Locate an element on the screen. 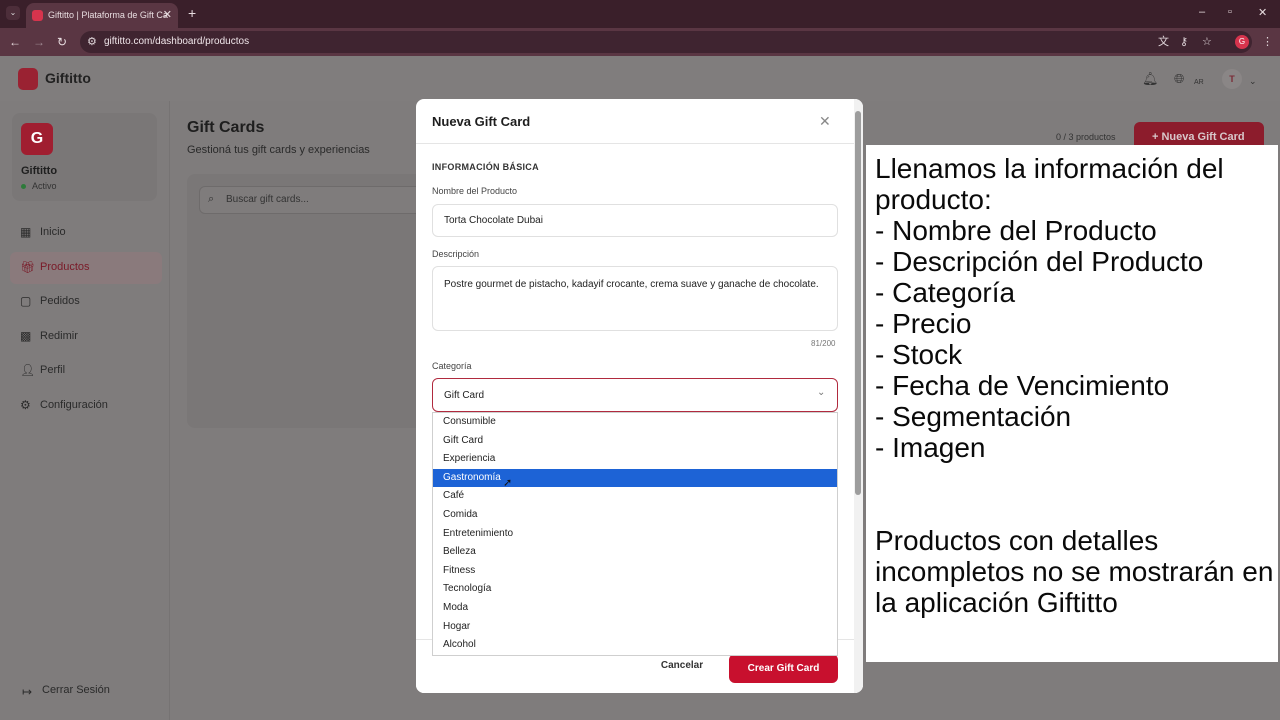 This screenshot has height=720, width=1280. page-title: Gift Cards is located at coordinates (226, 127).